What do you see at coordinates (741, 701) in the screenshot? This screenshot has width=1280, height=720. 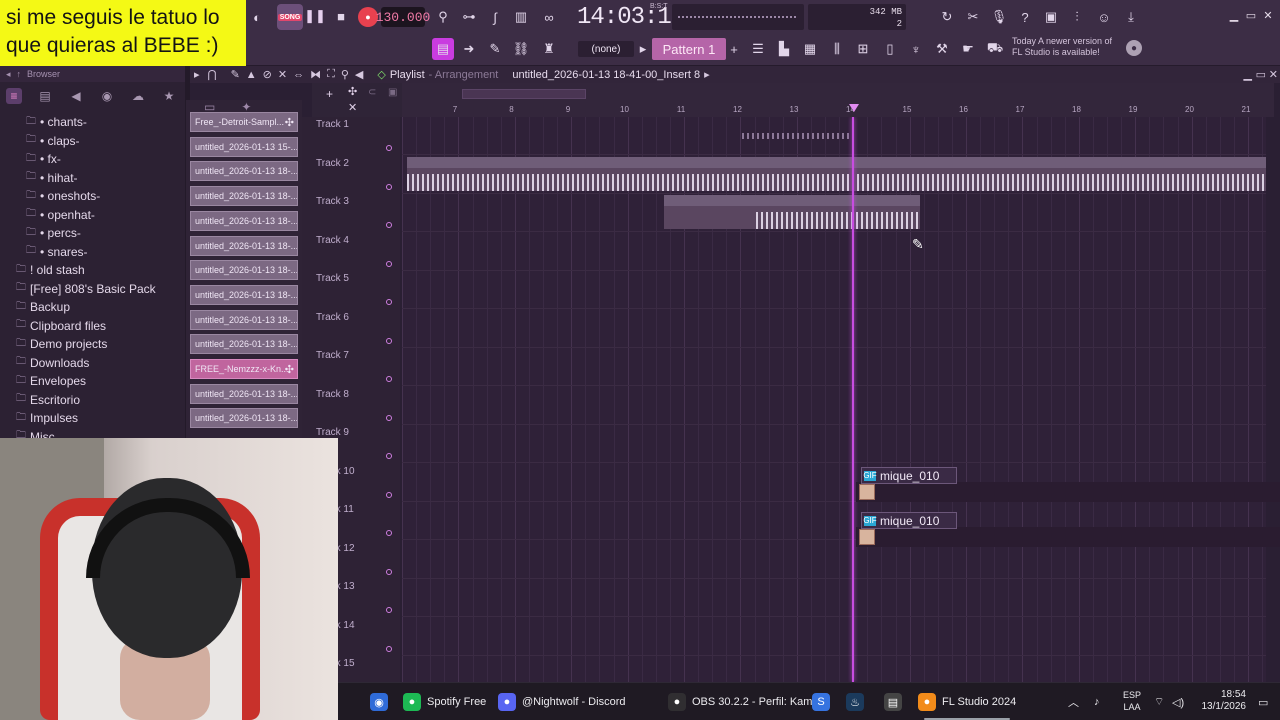 I see `taskbar-item: ● OBS 30.2.2 - Perfil: Kami` at bounding box center [741, 701].